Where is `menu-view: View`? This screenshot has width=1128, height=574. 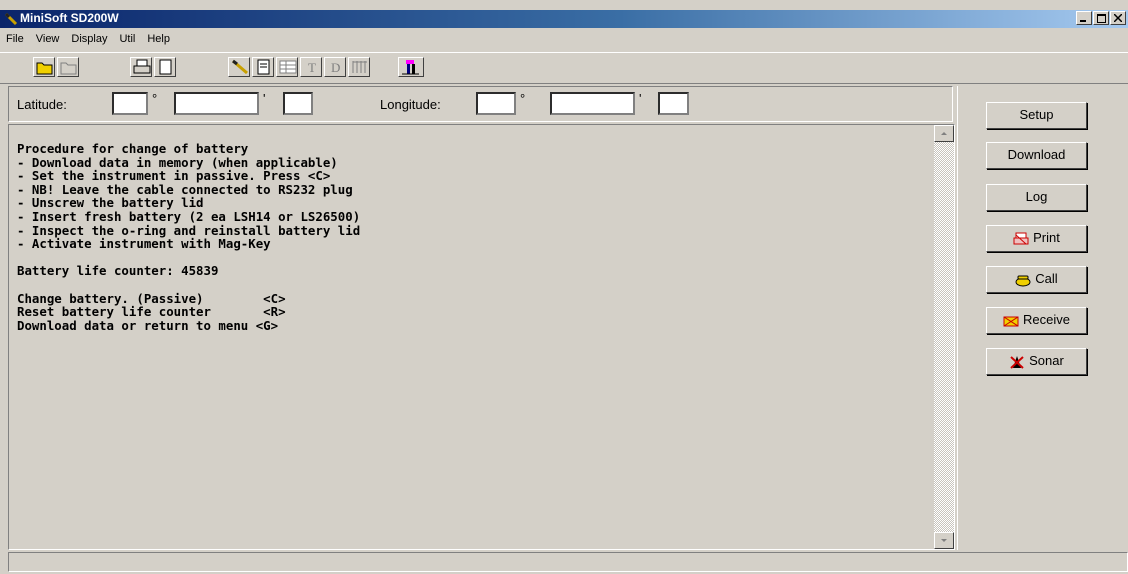 menu-view: View is located at coordinates (48, 40).